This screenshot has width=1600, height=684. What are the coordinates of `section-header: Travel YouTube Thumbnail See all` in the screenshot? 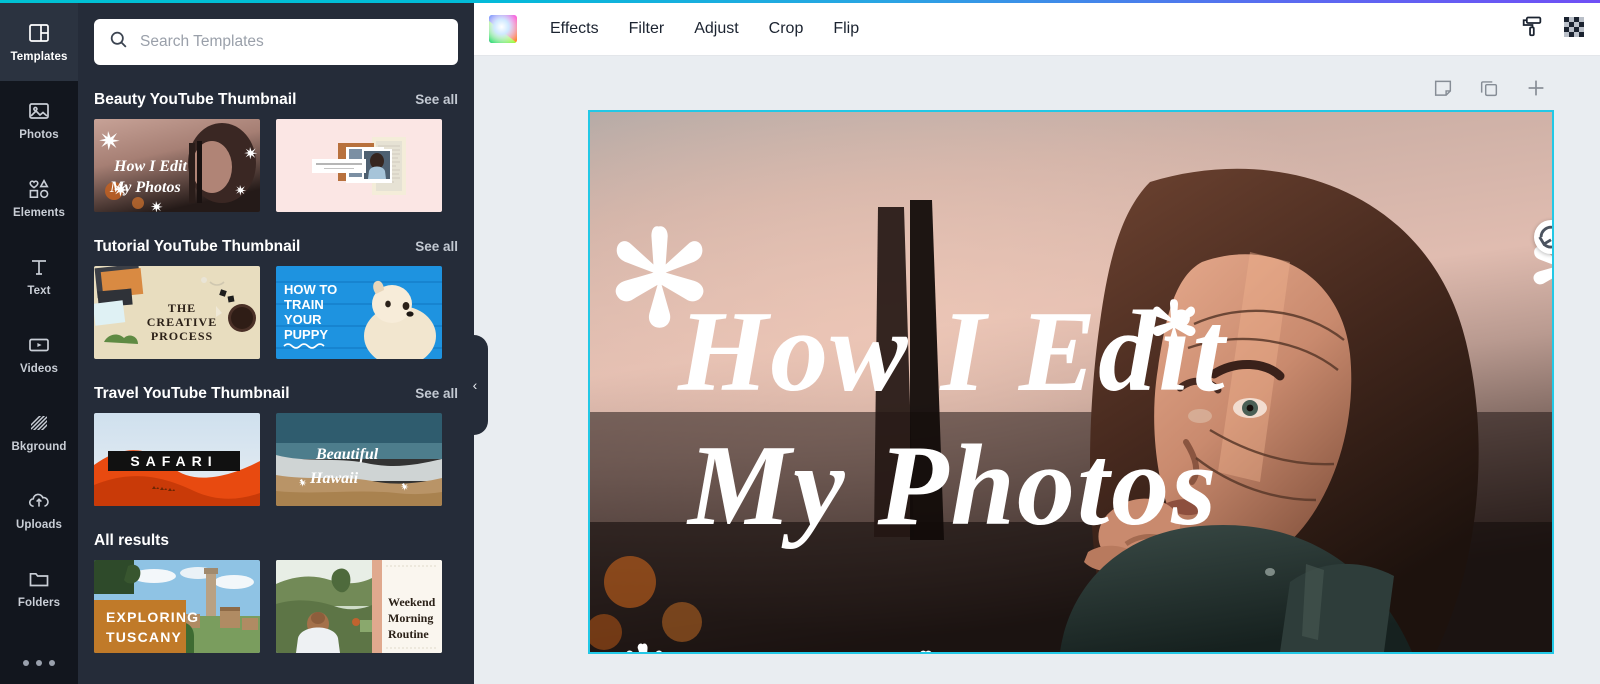 It's located at (276, 394).